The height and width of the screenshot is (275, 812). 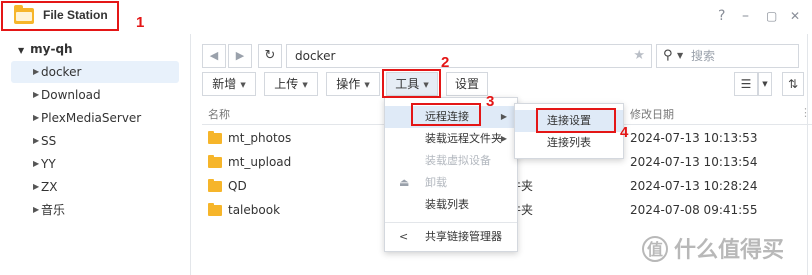 I want to click on watermark: 值什么值得买, so click(x=713, y=248).